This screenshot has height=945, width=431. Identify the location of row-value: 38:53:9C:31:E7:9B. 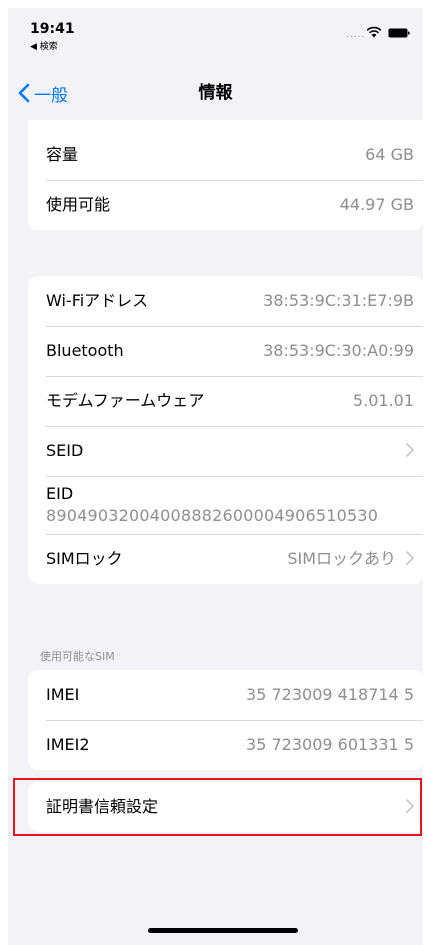
(338, 300).